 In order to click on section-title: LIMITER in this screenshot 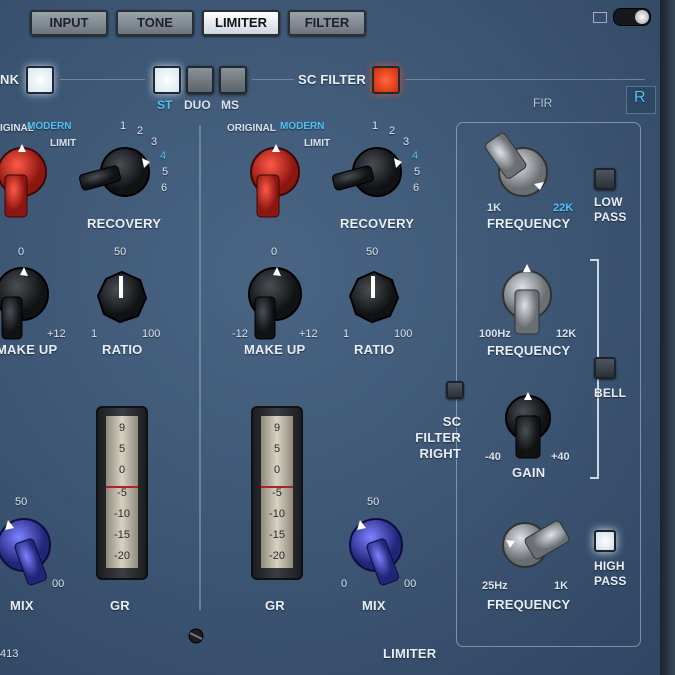, I will do `click(410, 653)`.